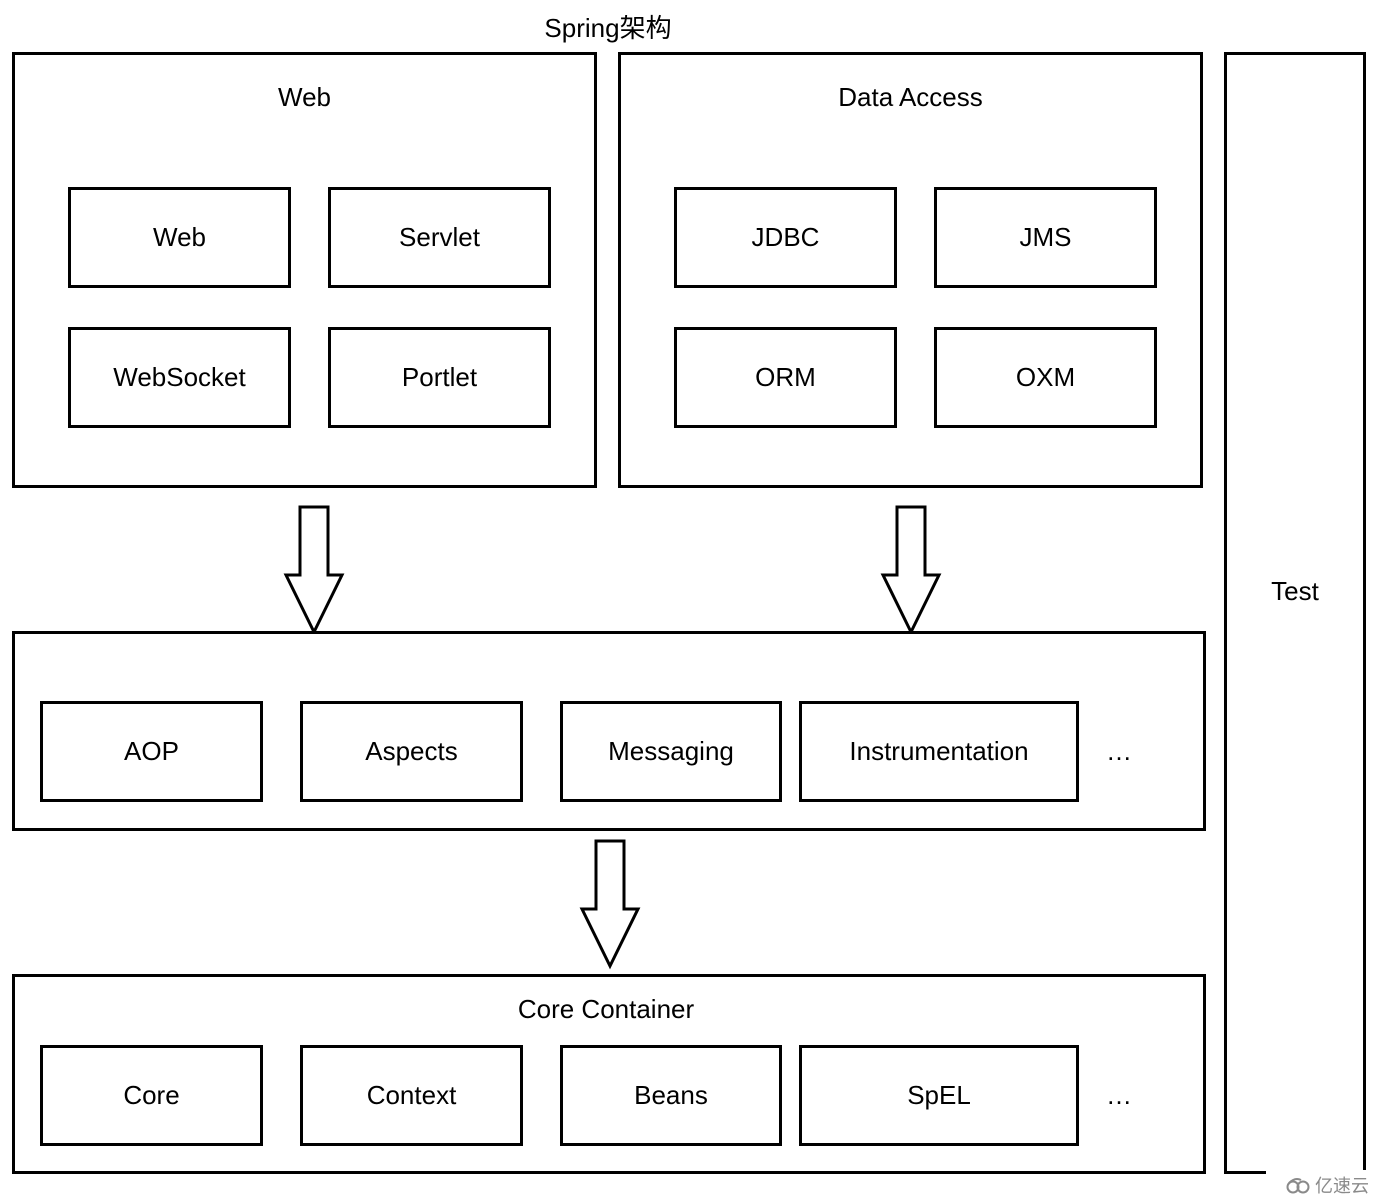 Image resolution: width=1376 pixels, height=1198 pixels. What do you see at coordinates (910, 97) in the screenshot?
I see `data-access-group-title: Data Access` at bounding box center [910, 97].